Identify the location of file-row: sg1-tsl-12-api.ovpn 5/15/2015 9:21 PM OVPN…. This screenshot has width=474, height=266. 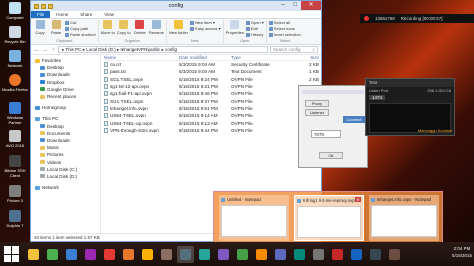
(212, 86).